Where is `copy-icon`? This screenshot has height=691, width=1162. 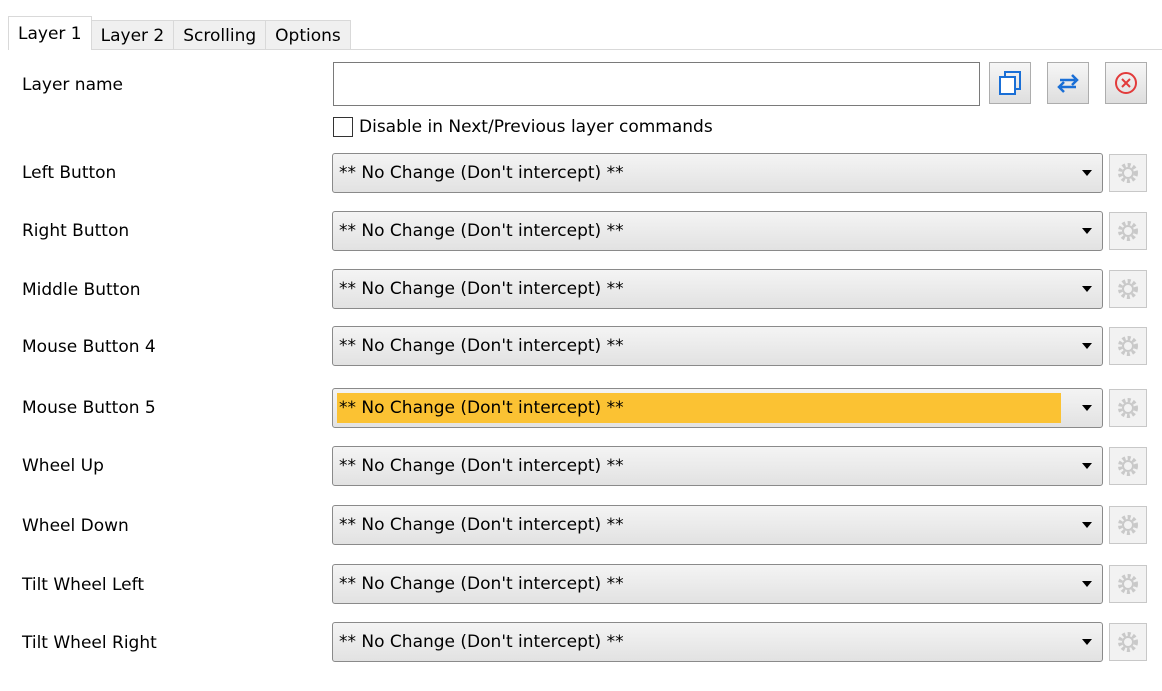 copy-icon is located at coordinates (1010, 83).